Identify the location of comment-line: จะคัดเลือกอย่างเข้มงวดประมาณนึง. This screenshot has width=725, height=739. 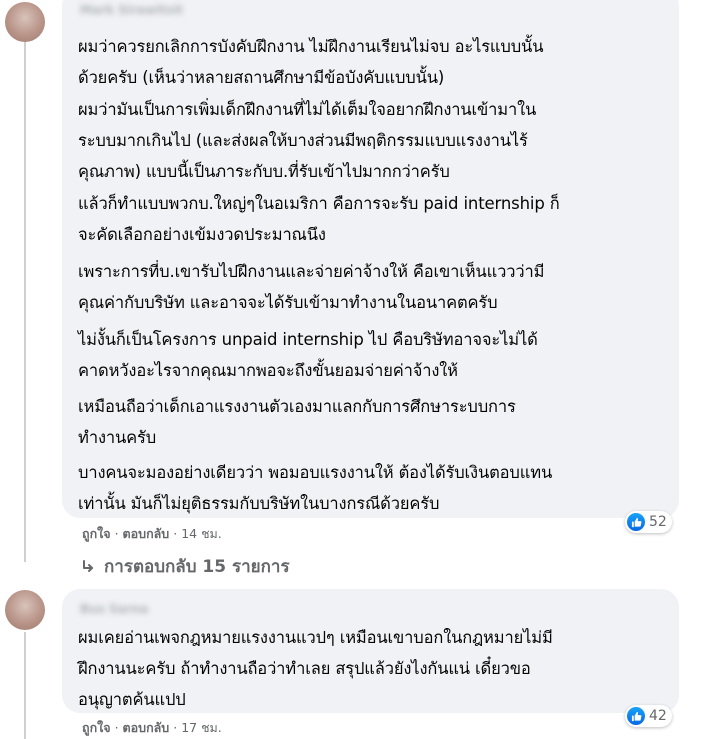
(202, 234).